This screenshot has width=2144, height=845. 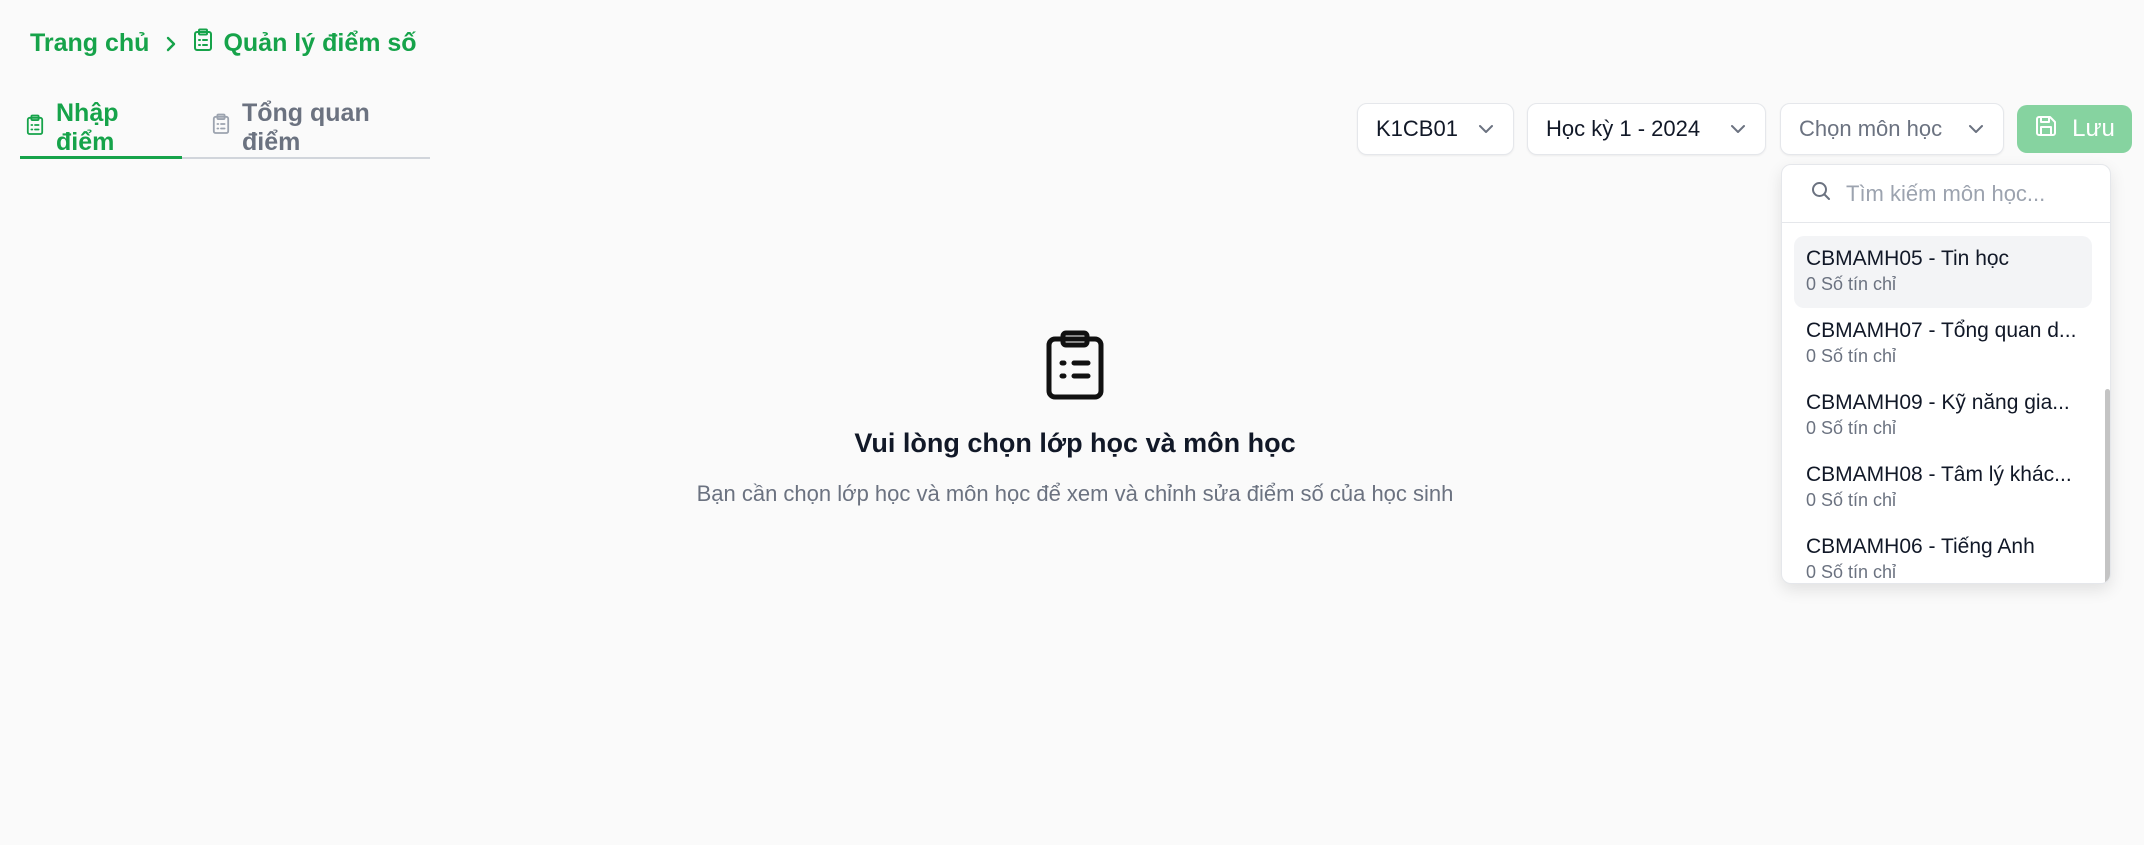 What do you see at coordinates (1943, 344) in the screenshot?
I see `subject-option: CBMAMH07 - Tổng quan d... 0 Số tín chỉ` at bounding box center [1943, 344].